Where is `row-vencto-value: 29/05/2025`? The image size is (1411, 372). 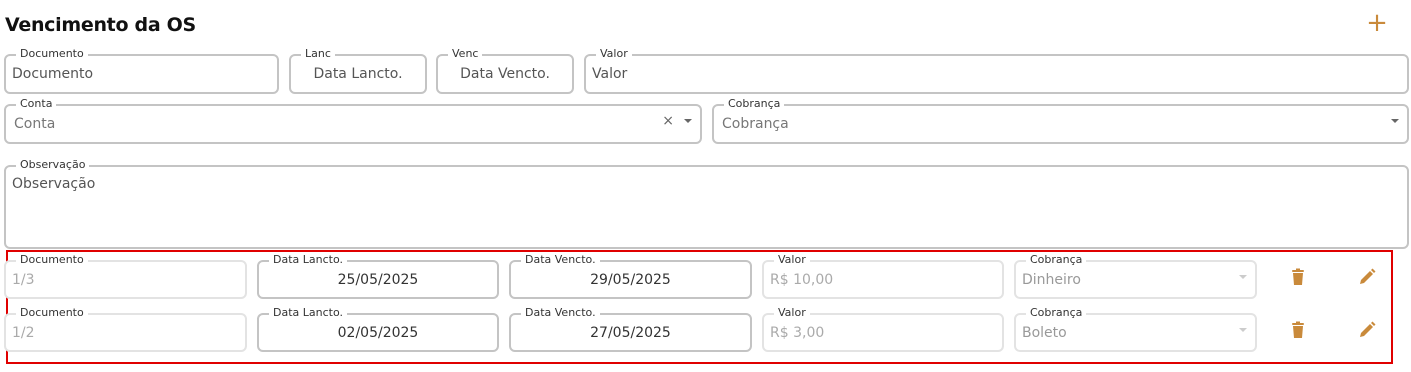 row-vencto-value: 29/05/2025 is located at coordinates (630, 280).